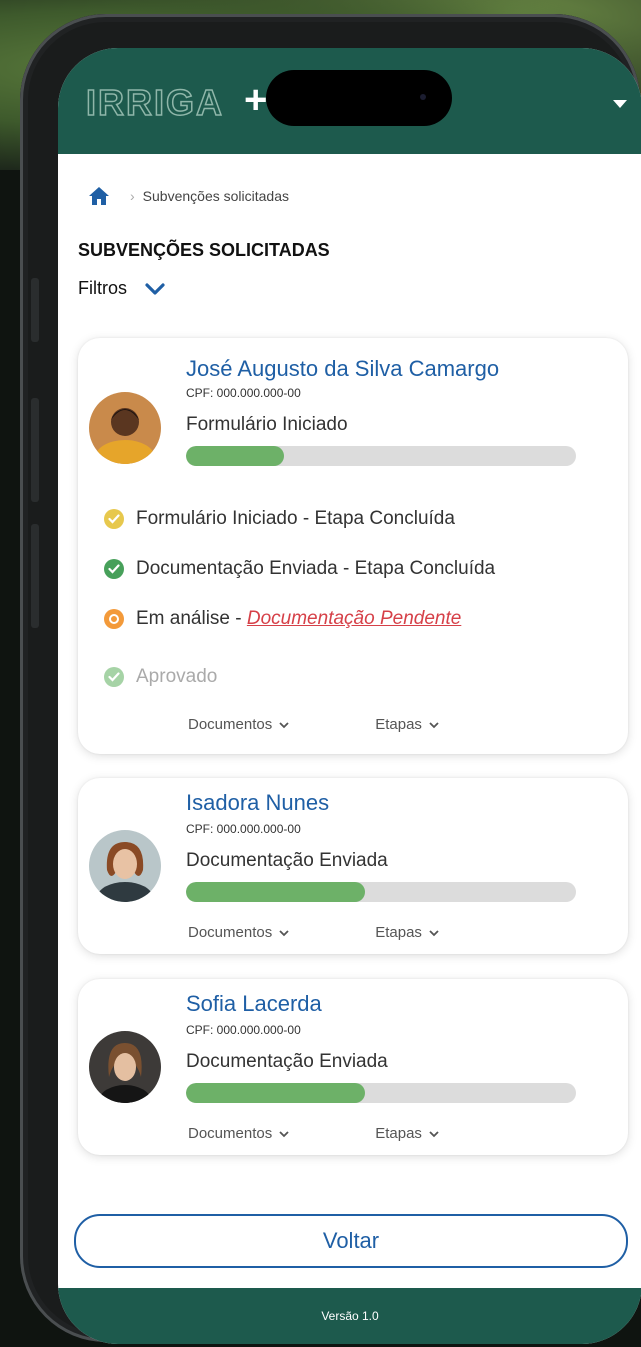  What do you see at coordinates (620, 104) in the screenshot?
I see `user-menu-caret-icon` at bounding box center [620, 104].